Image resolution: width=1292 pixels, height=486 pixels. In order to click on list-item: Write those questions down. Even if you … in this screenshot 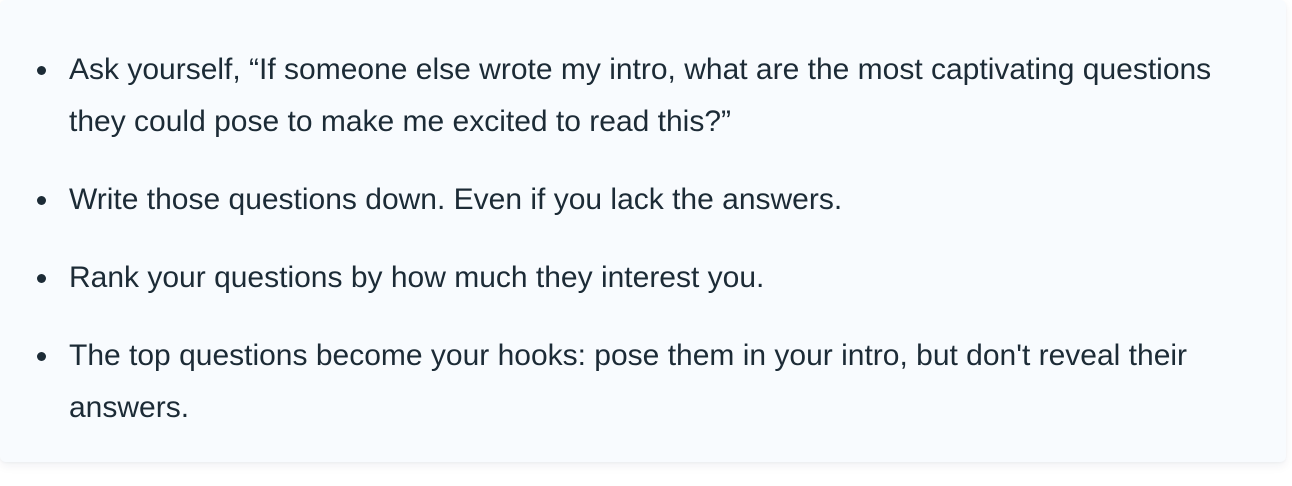, I will do `click(630, 200)`.